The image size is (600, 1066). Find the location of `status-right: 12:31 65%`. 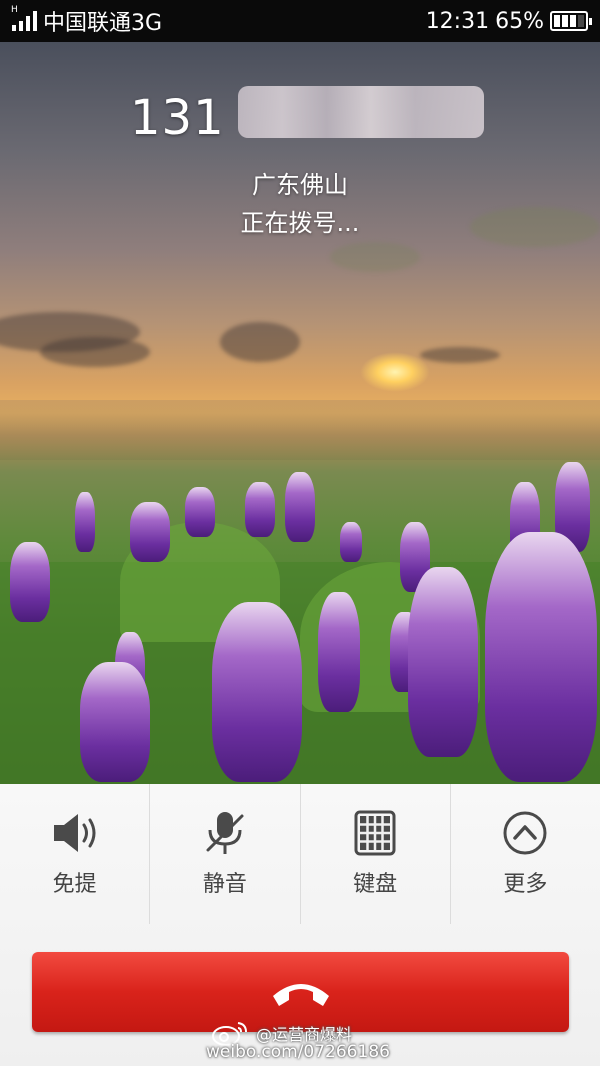

status-right: 12:31 65% is located at coordinates (508, 21).